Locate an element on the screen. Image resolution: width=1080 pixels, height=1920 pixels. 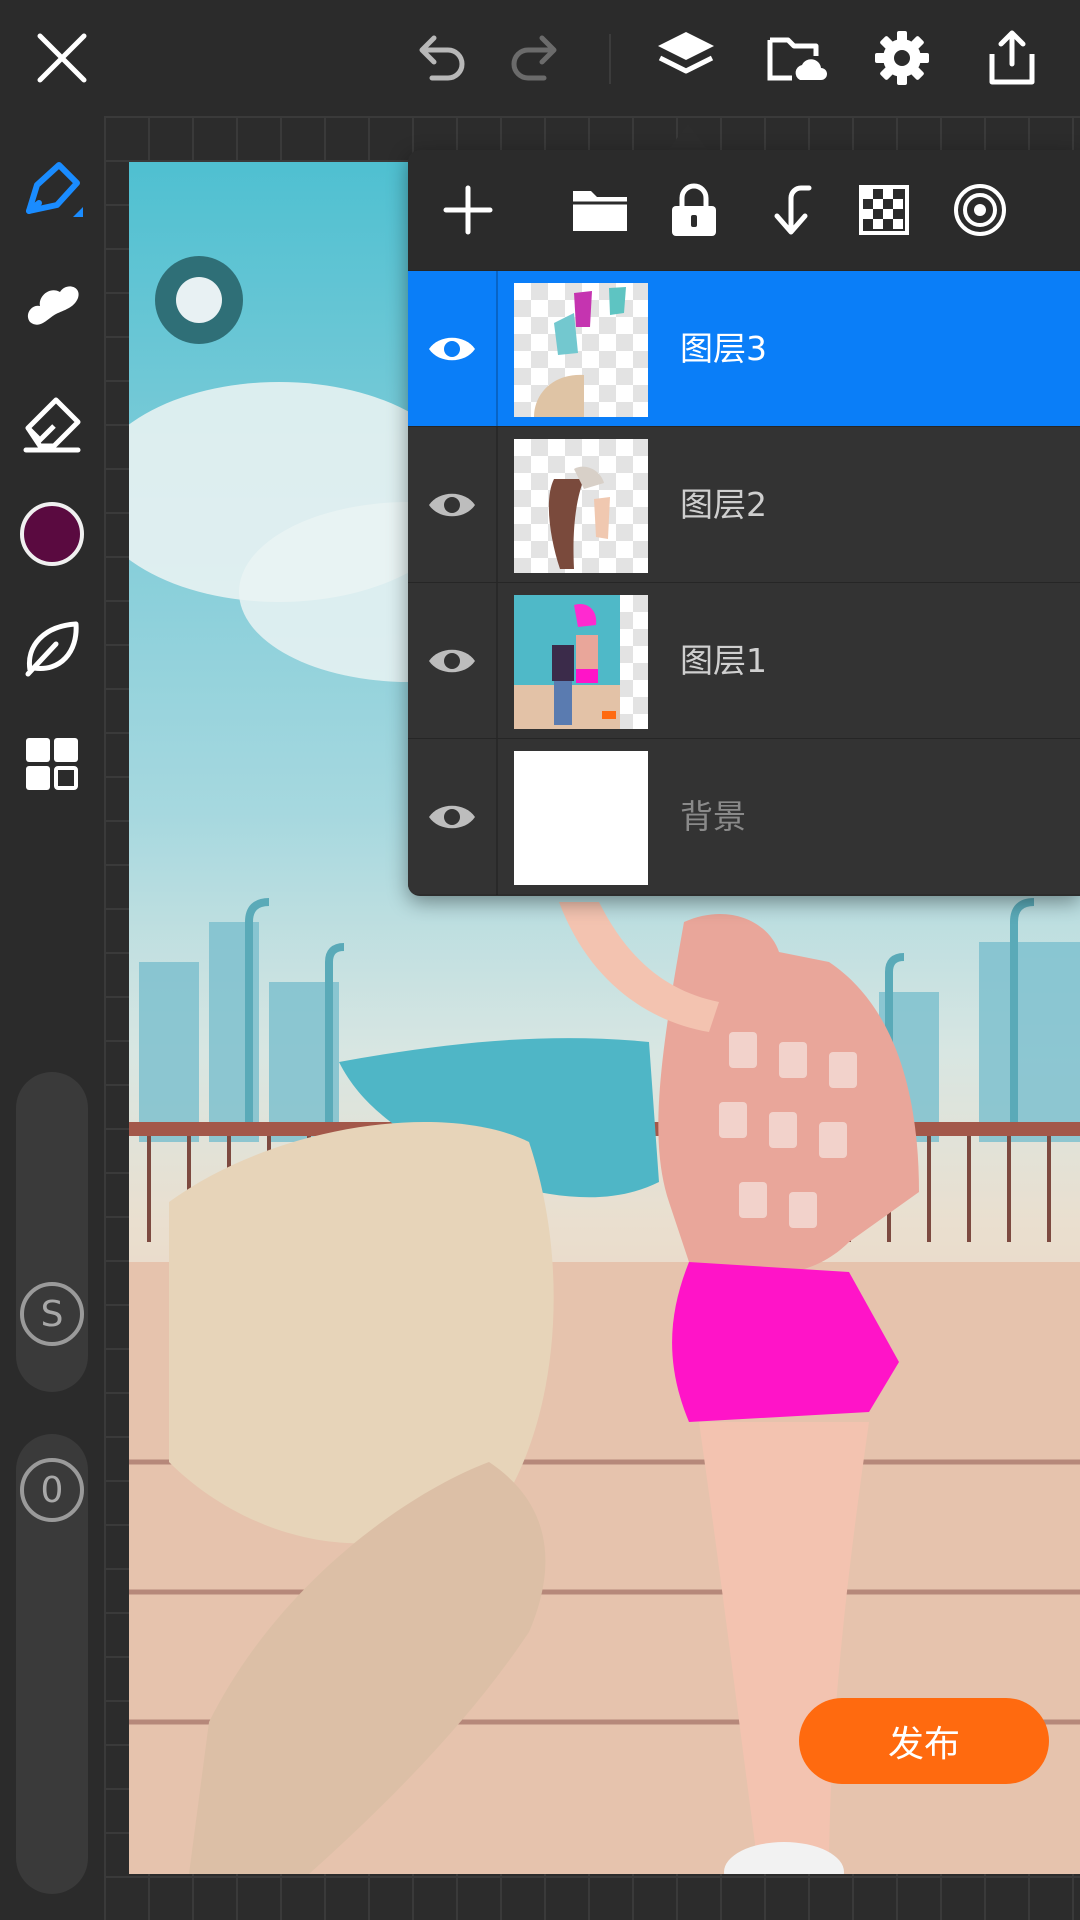
layer-name: 图层1 is located at coordinates (723, 660).